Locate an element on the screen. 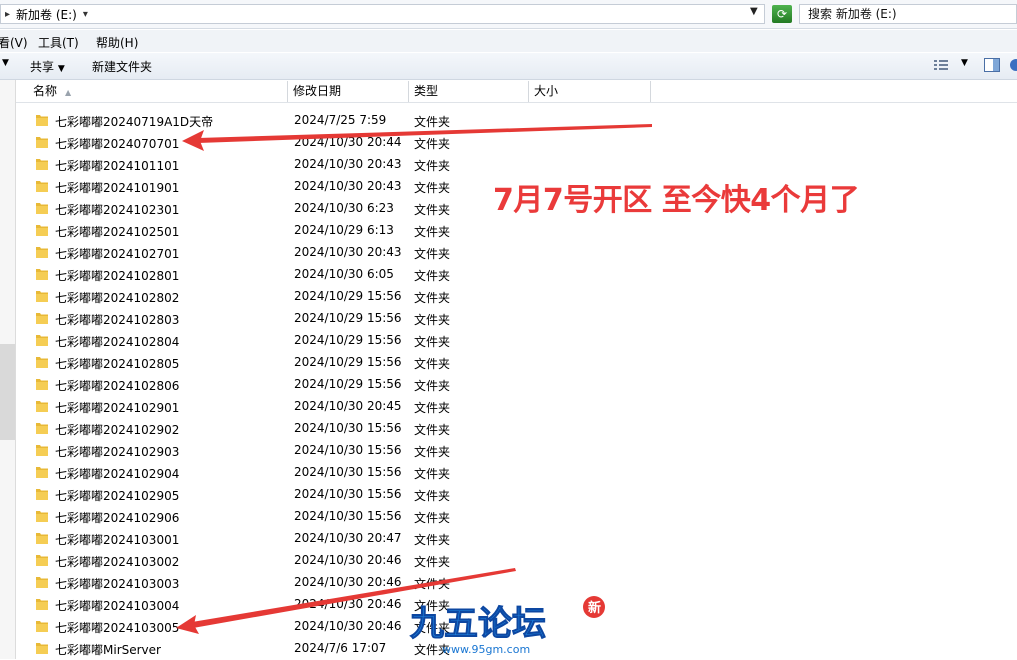 Image resolution: width=1017 pixels, height=660 pixels. file-name: 七彩嘟嘟2024102501 is located at coordinates (117, 232).